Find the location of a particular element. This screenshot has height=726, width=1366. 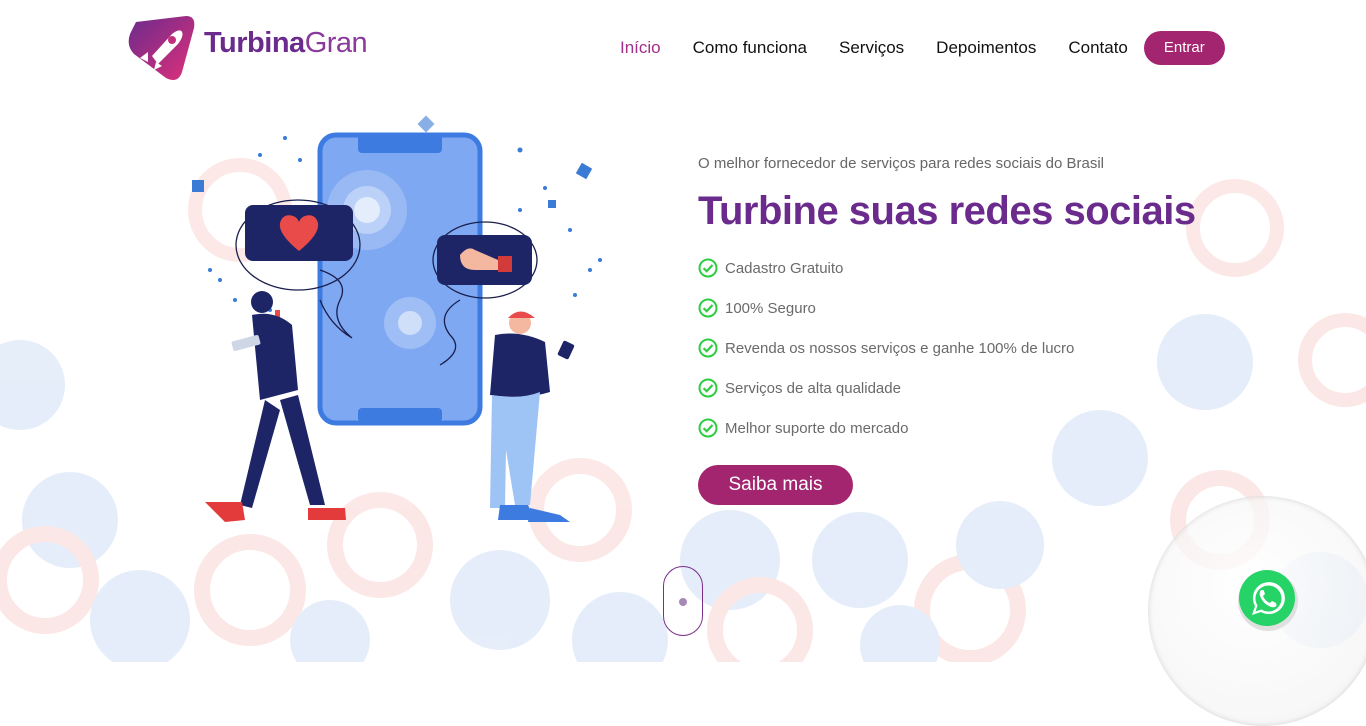

nav-inicio: Início is located at coordinates (640, 48).